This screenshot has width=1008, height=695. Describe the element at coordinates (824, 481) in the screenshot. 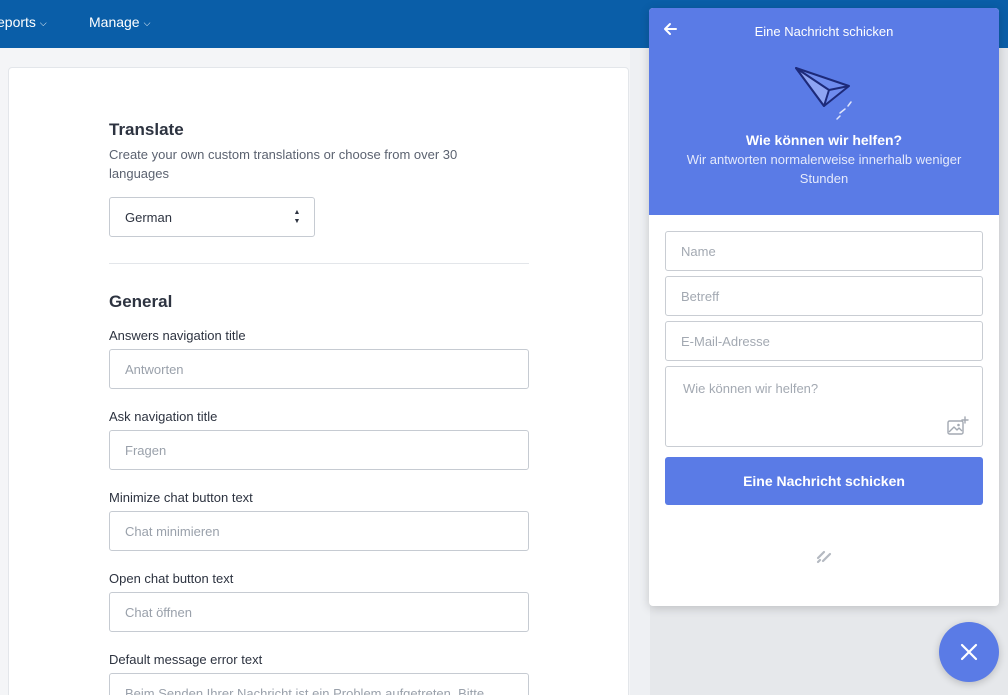

I see `send-message-button: Eine Nachricht schicken` at that location.